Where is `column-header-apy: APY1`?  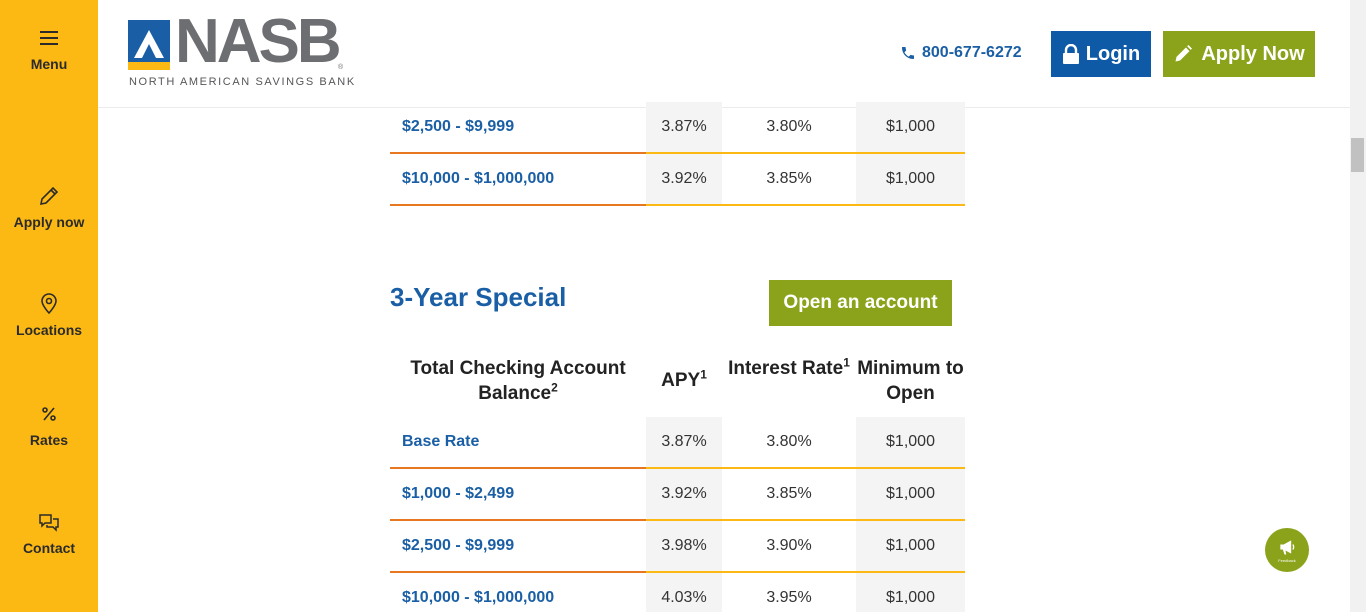
column-header-apy: APY1 is located at coordinates (684, 380).